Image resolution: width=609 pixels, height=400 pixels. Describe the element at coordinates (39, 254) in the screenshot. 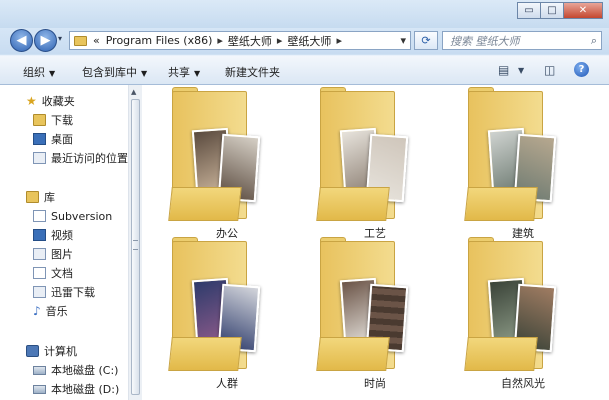

I see `pictures-icon` at that location.